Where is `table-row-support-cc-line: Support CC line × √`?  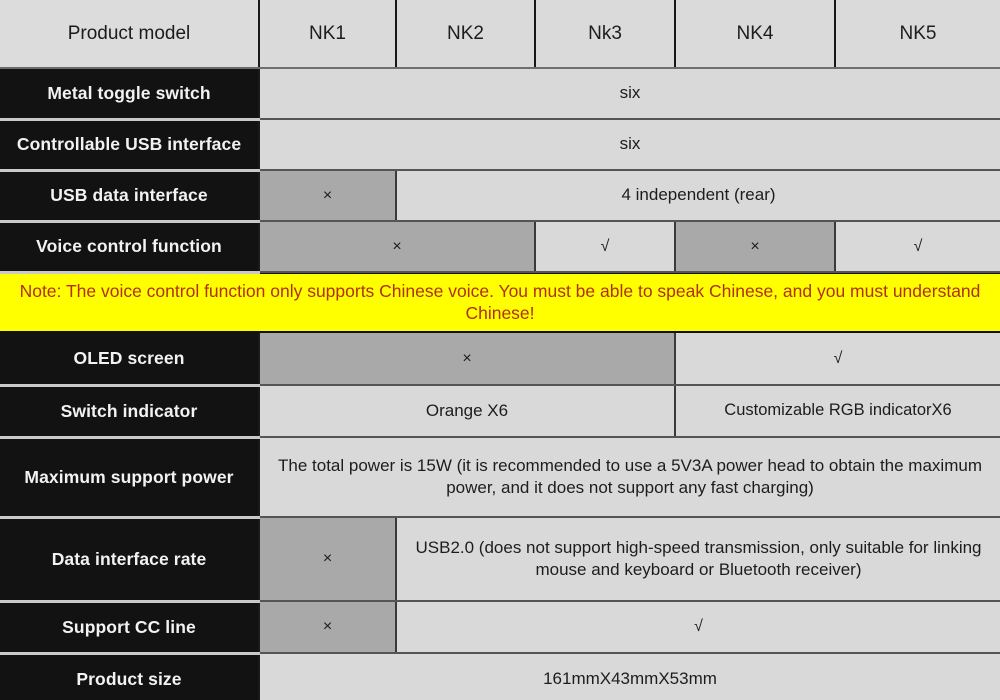 table-row-support-cc-line: Support CC line × √ is located at coordinates (500, 627).